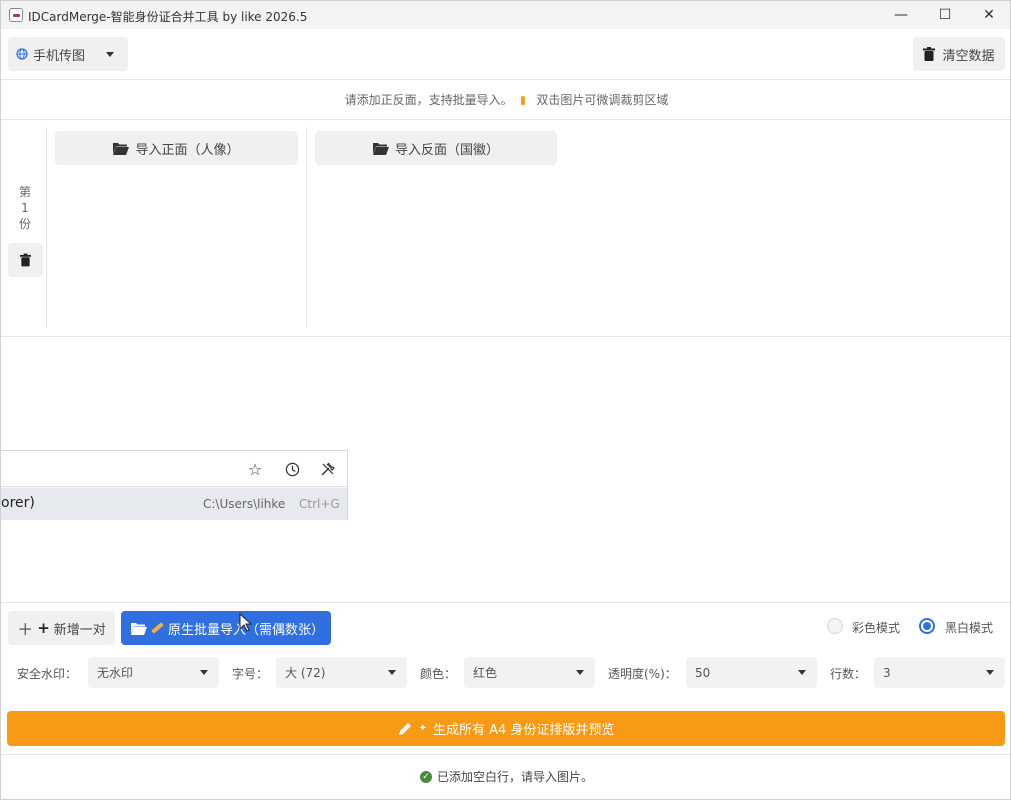 This screenshot has height=800, width=1011. Describe the element at coordinates (529, 672) in the screenshot. I see `color-select: 红色` at that location.